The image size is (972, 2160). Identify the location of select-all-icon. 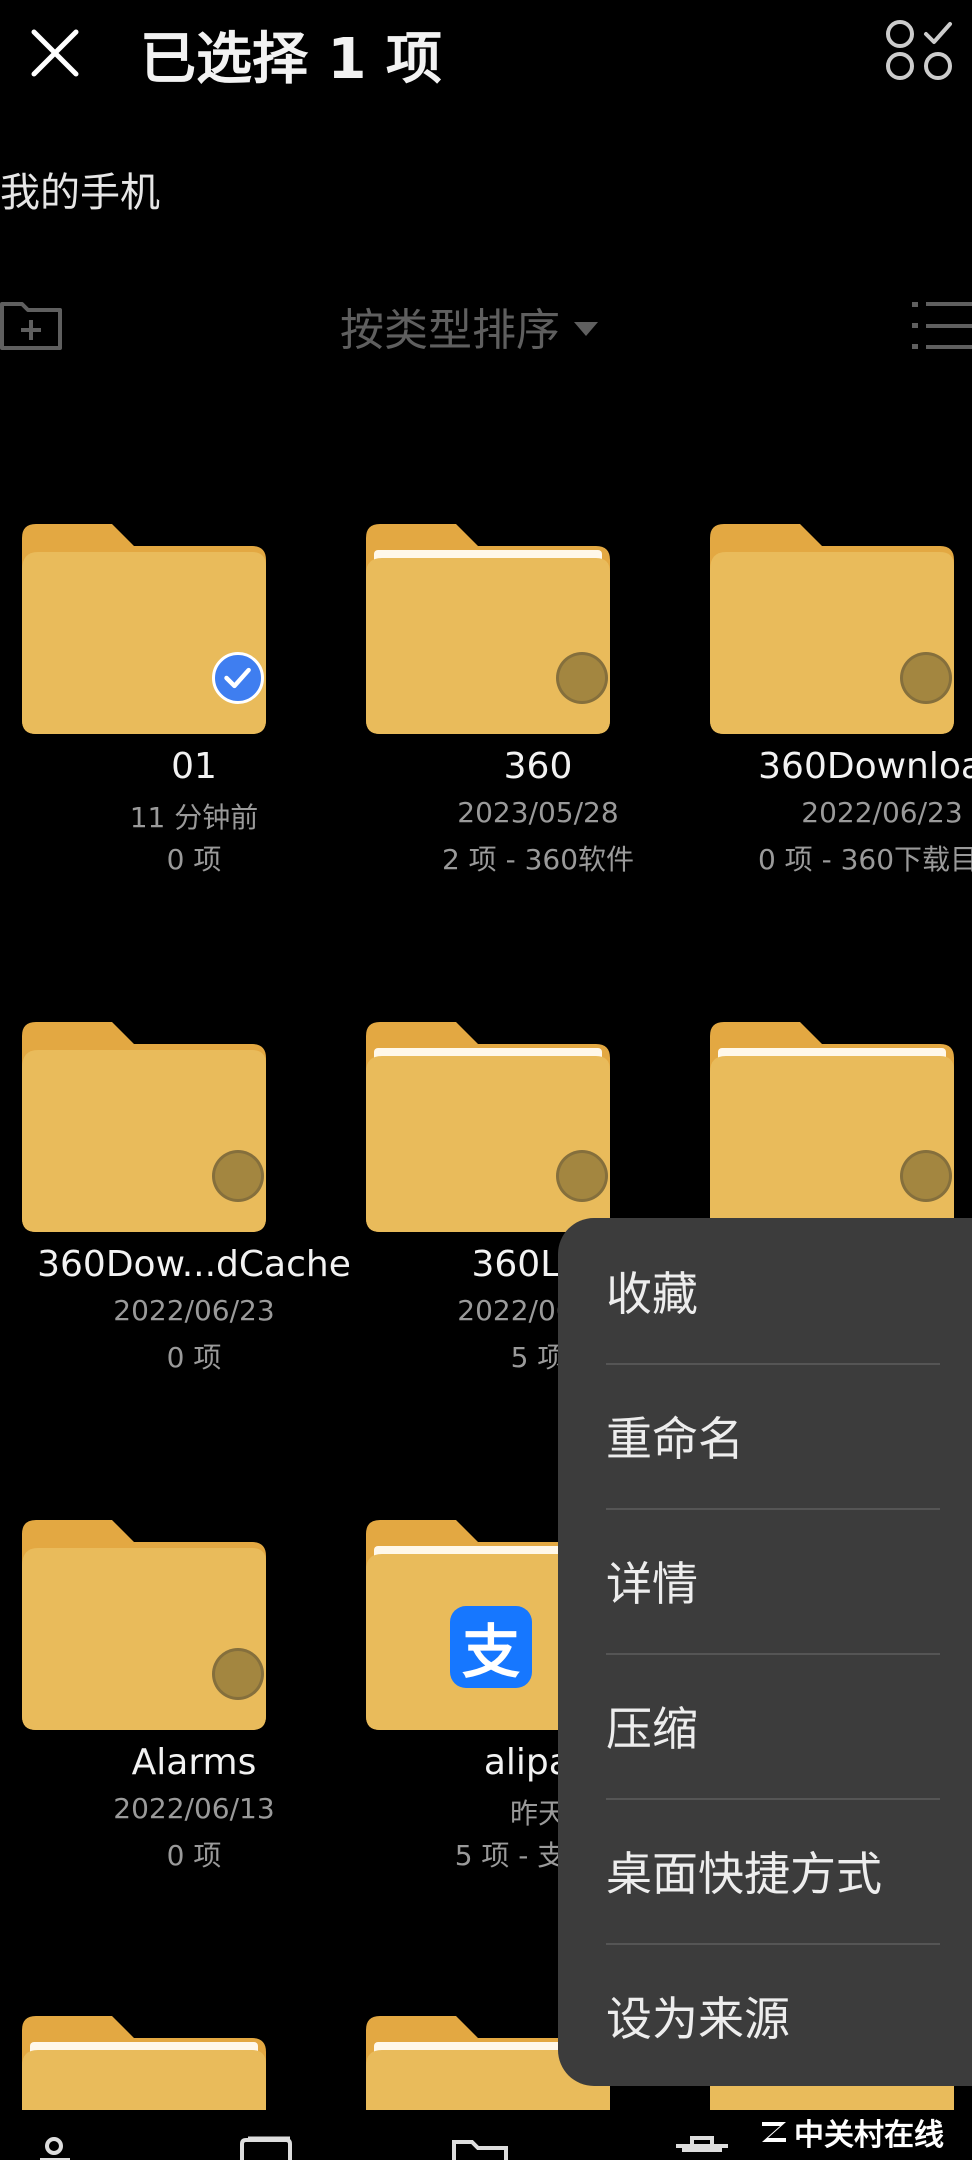
(920, 49).